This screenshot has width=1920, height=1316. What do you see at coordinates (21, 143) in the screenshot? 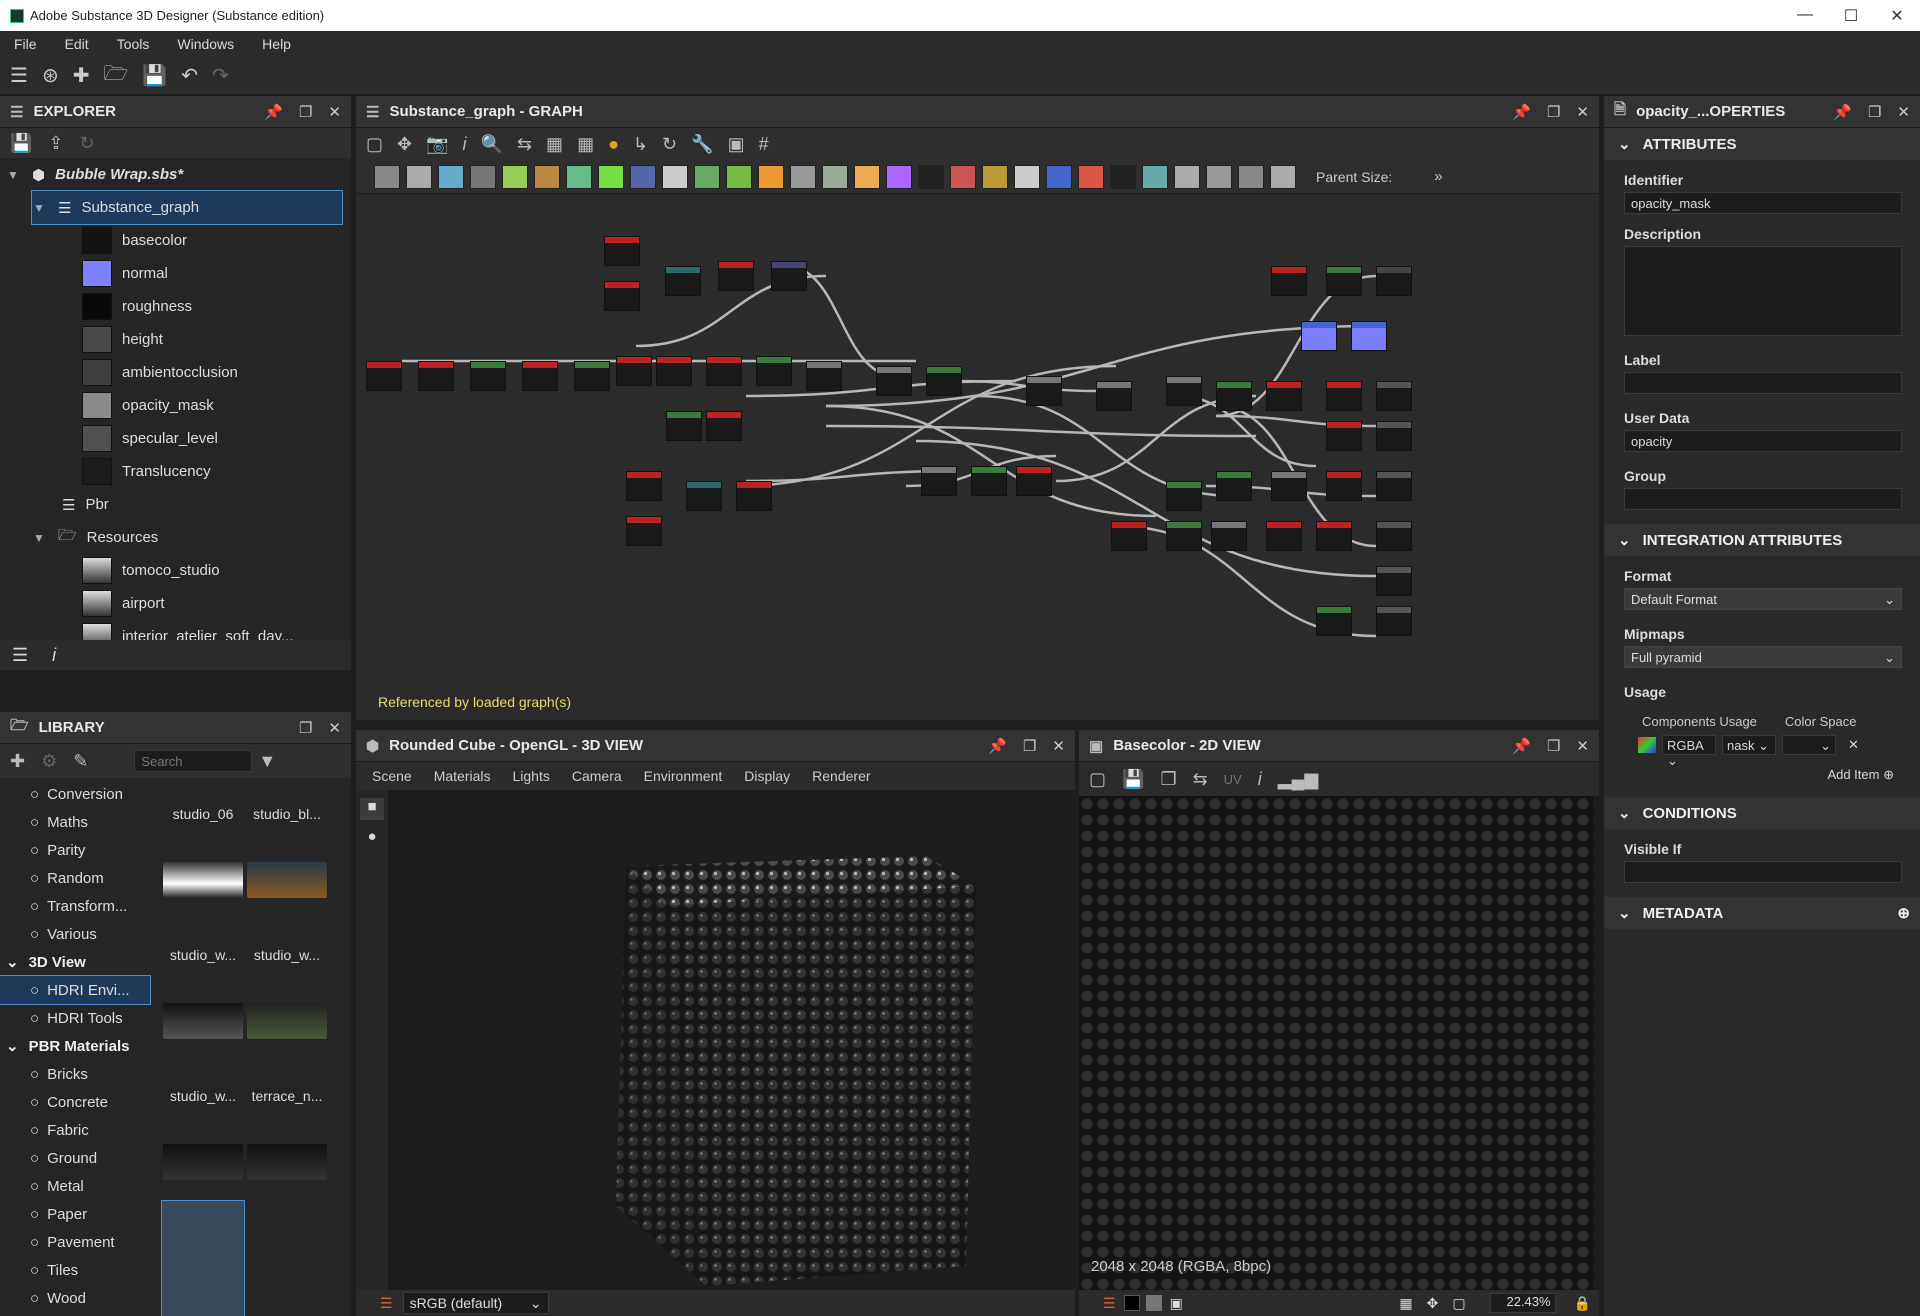
I see `save-package-icon: 💾` at bounding box center [21, 143].